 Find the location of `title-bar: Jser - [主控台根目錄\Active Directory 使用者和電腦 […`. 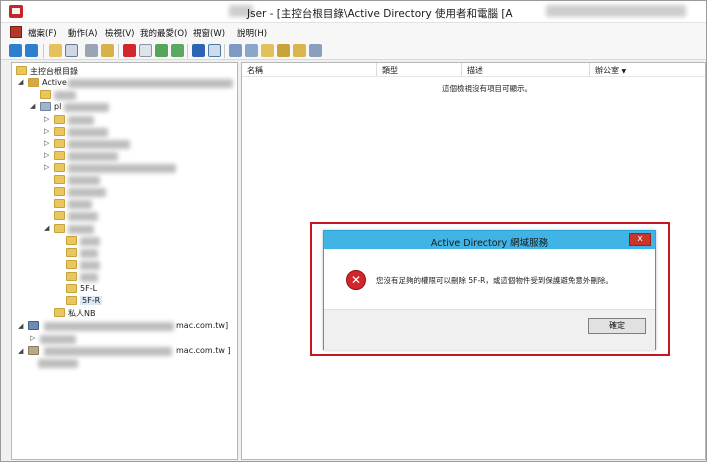

title-bar: Jser - [主控台根目錄\Active Directory 使用者和電腦 [… is located at coordinates (353, 12).